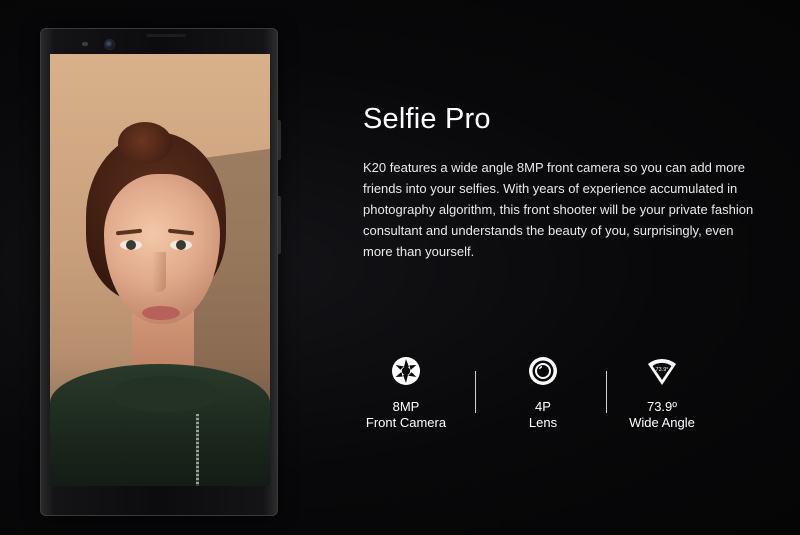 The image size is (800, 535). What do you see at coordinates (181, 245) in the screenshot?
I see `right-eye` at bounding box center [181, 245].